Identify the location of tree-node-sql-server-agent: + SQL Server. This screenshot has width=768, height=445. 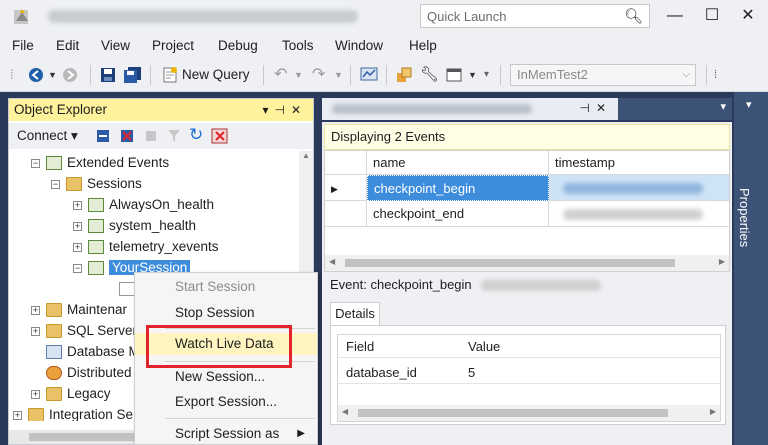
(84, 331).